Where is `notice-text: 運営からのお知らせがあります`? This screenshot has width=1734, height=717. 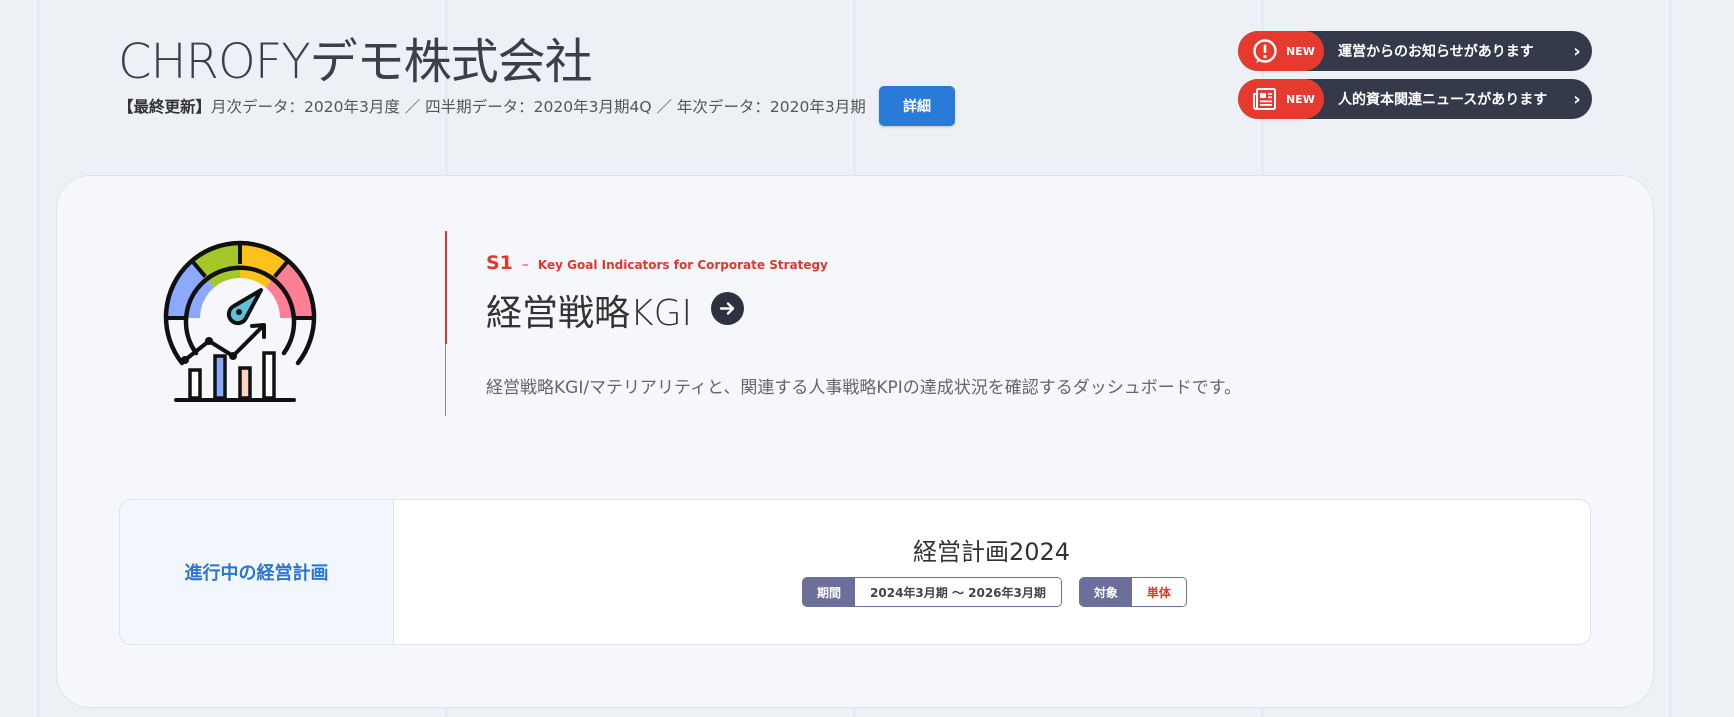
notice-text: 運営からのお知らせがあります is located at coordinates (1436, 52).